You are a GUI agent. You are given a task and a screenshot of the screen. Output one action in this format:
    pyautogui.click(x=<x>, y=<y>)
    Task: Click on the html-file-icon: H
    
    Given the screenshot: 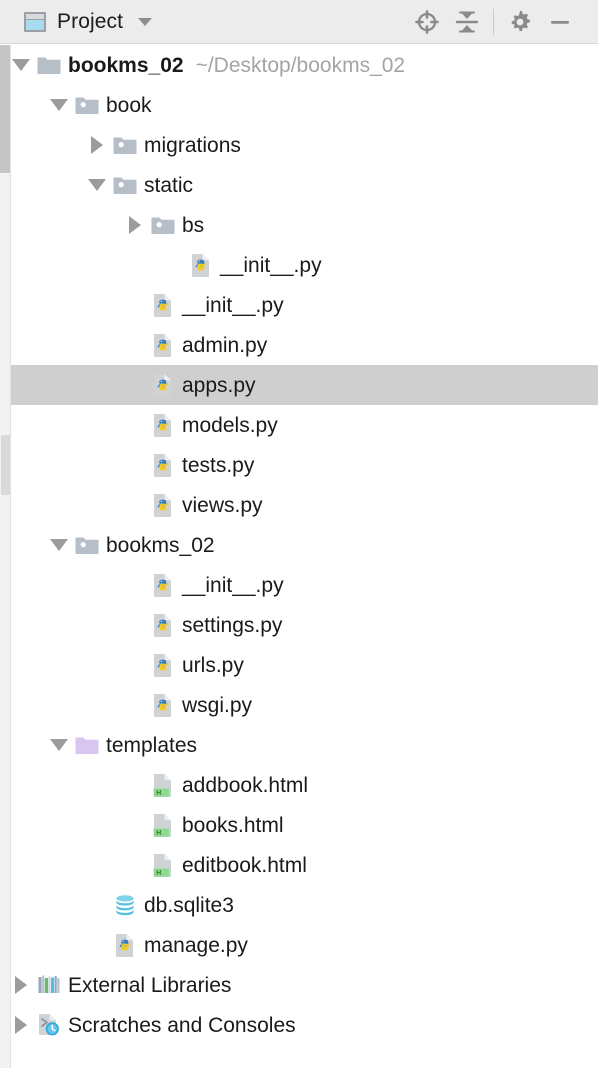 What is the action you would take?
    pyautogui.click(x=163, y=865)
    